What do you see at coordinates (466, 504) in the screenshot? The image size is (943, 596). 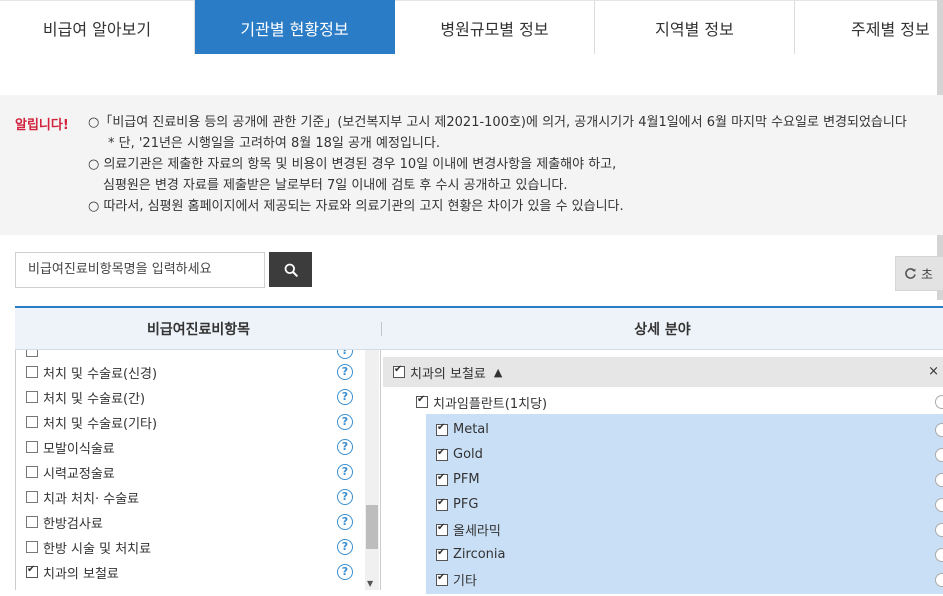 I see `detail-item-label: PFG` at bounding box center [466, 504].